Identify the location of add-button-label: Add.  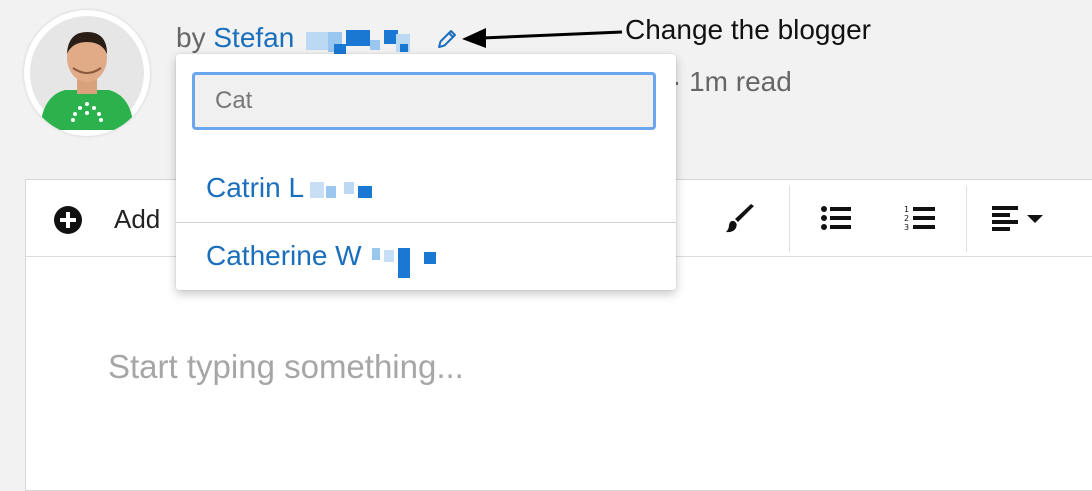
(137, 219).